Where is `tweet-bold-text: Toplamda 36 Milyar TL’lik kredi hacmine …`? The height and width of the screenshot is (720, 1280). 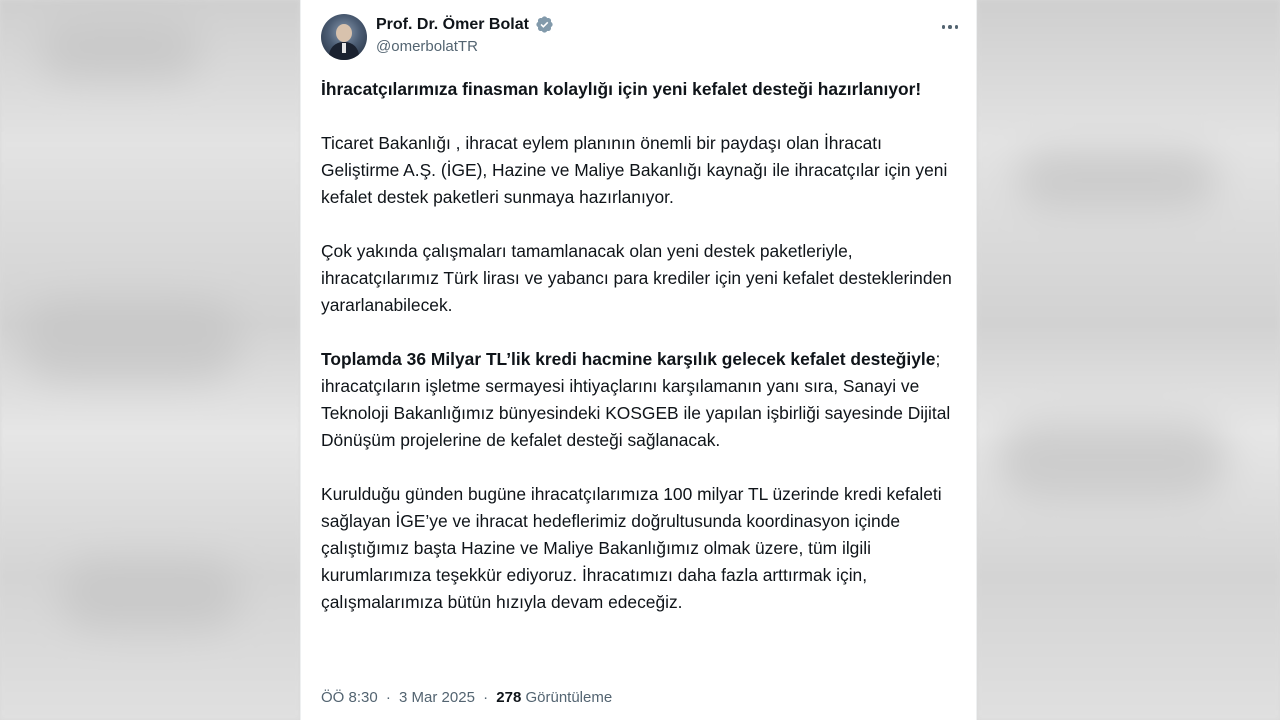 tweet-bold-text: Toplamda 36 Milyar TL’lik kredi hacmine … is located at coordinates (628, 359).